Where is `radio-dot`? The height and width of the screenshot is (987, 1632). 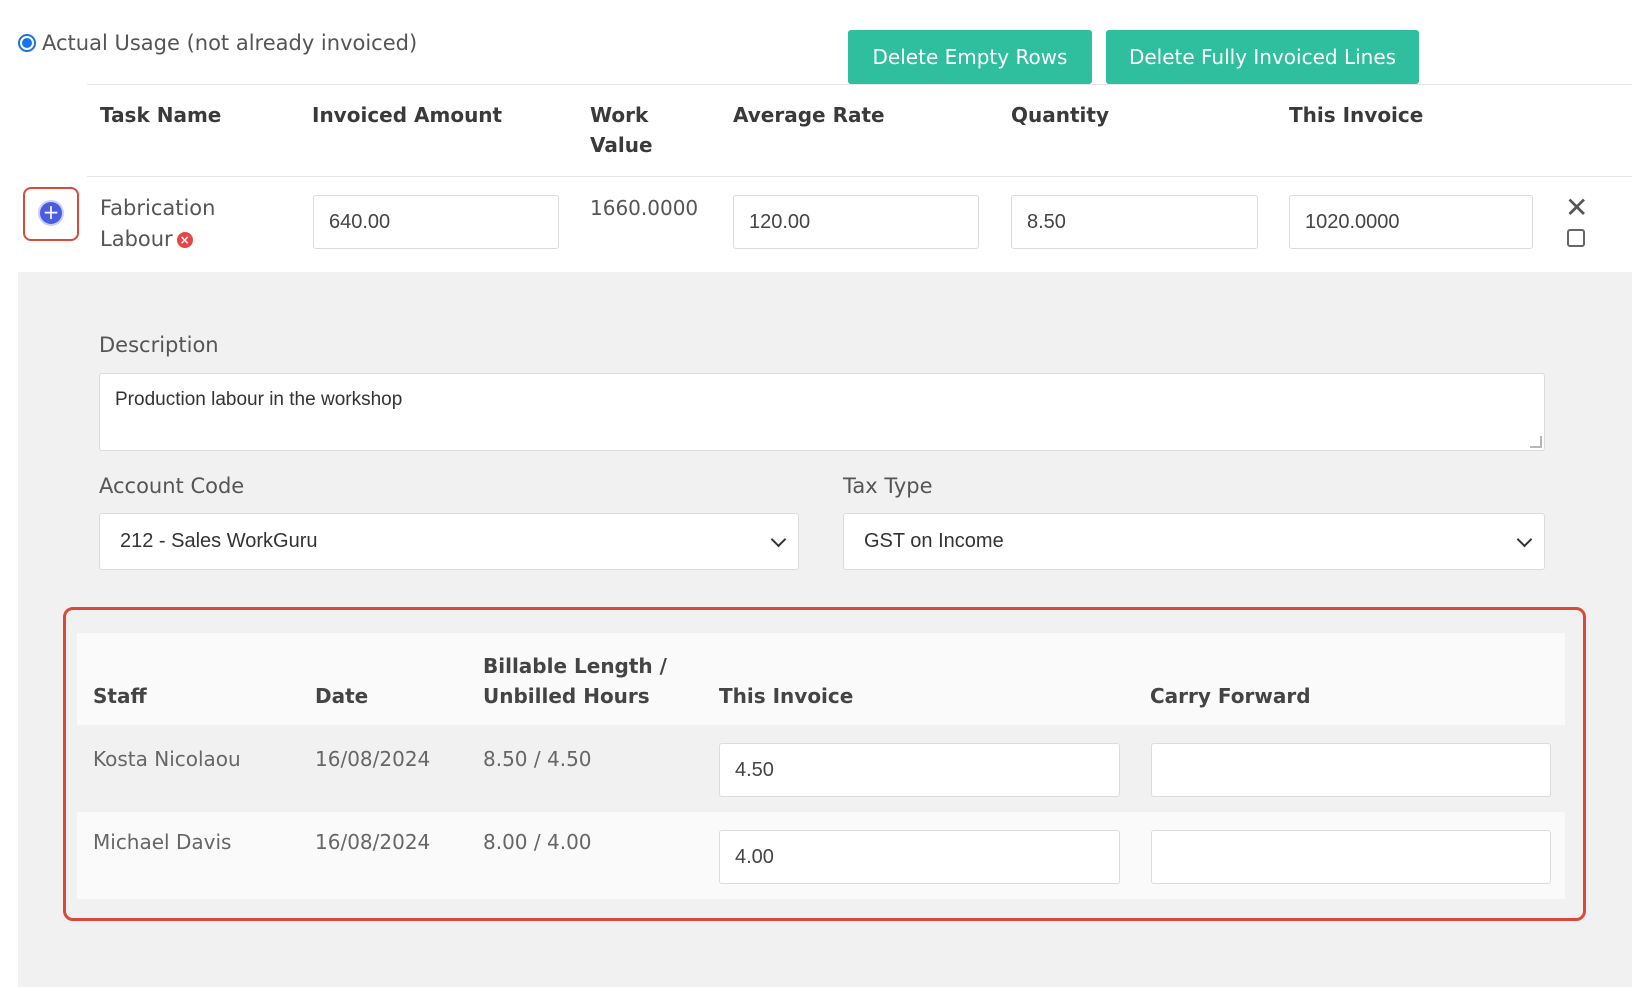
radio-dot is located at coordinates (27, 43).